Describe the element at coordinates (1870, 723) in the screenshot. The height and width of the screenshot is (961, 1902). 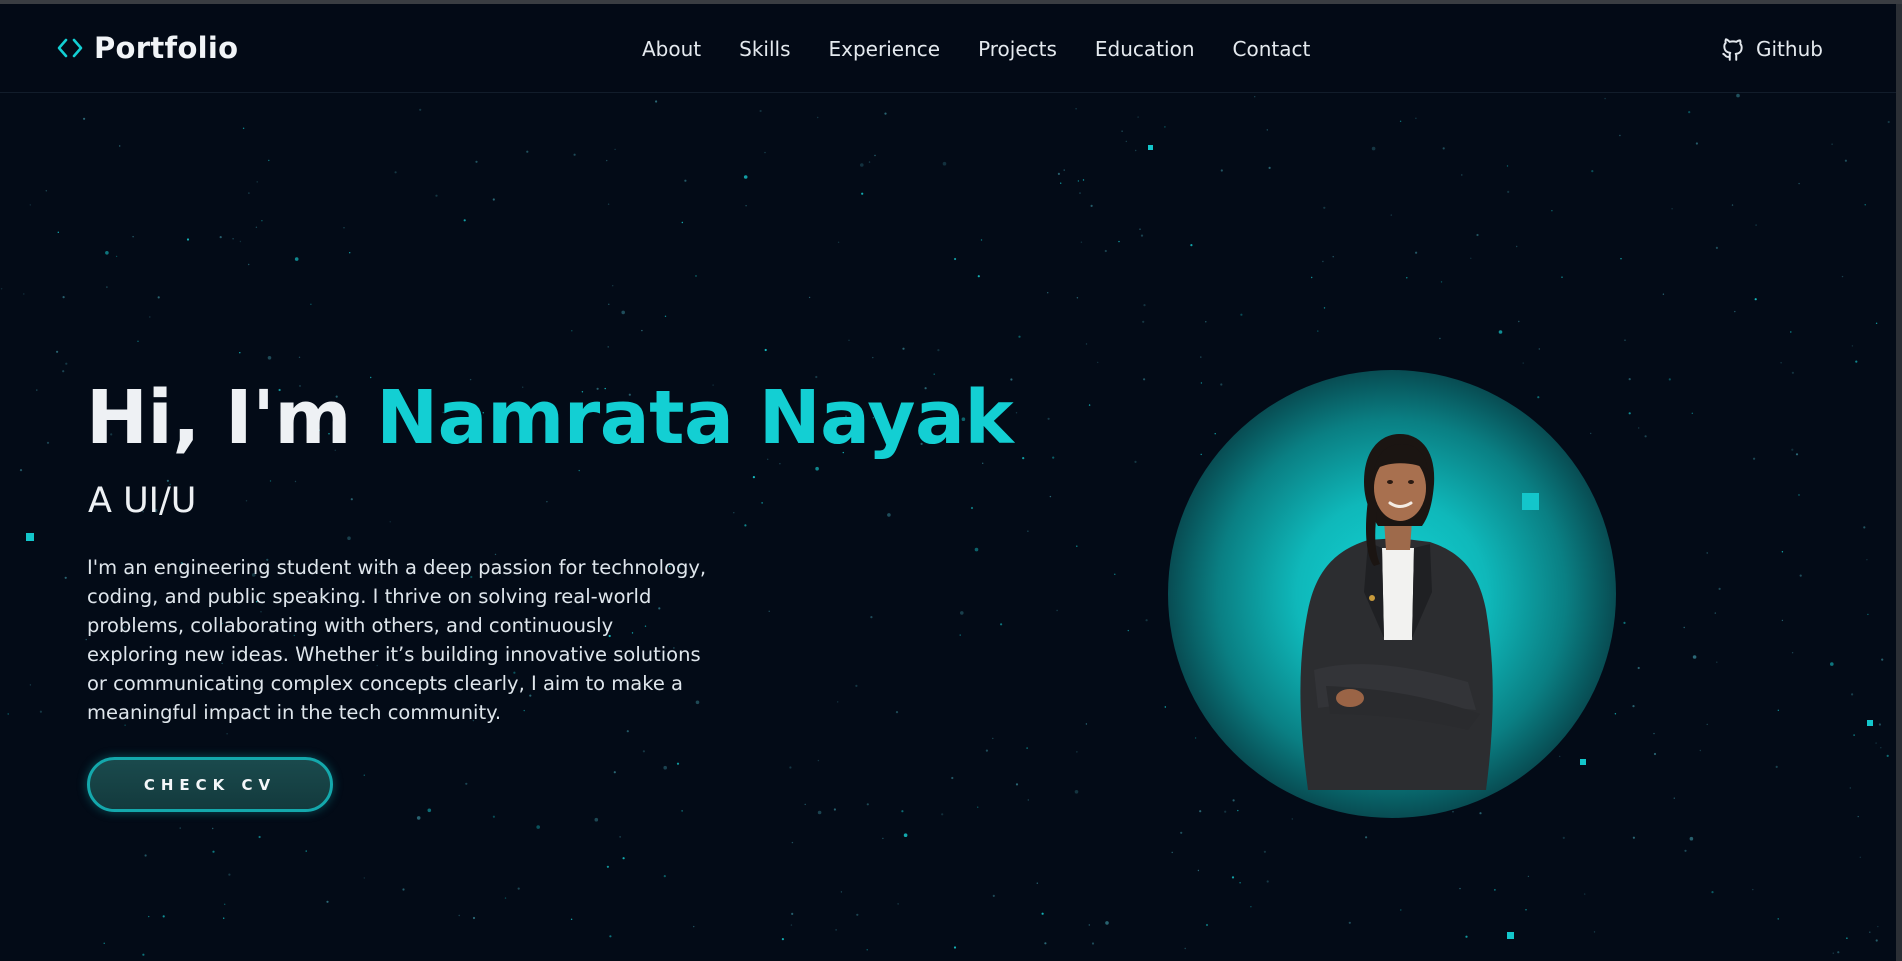
I see `accent-square-right` at that location.